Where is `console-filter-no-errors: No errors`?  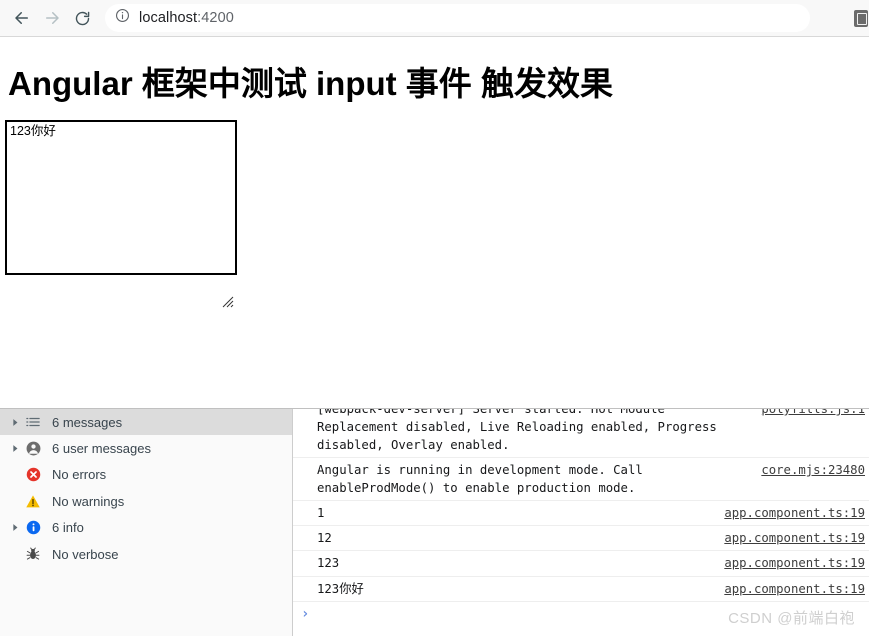
console-filter-no-errors: No errors is located at coordinates (146, 475).